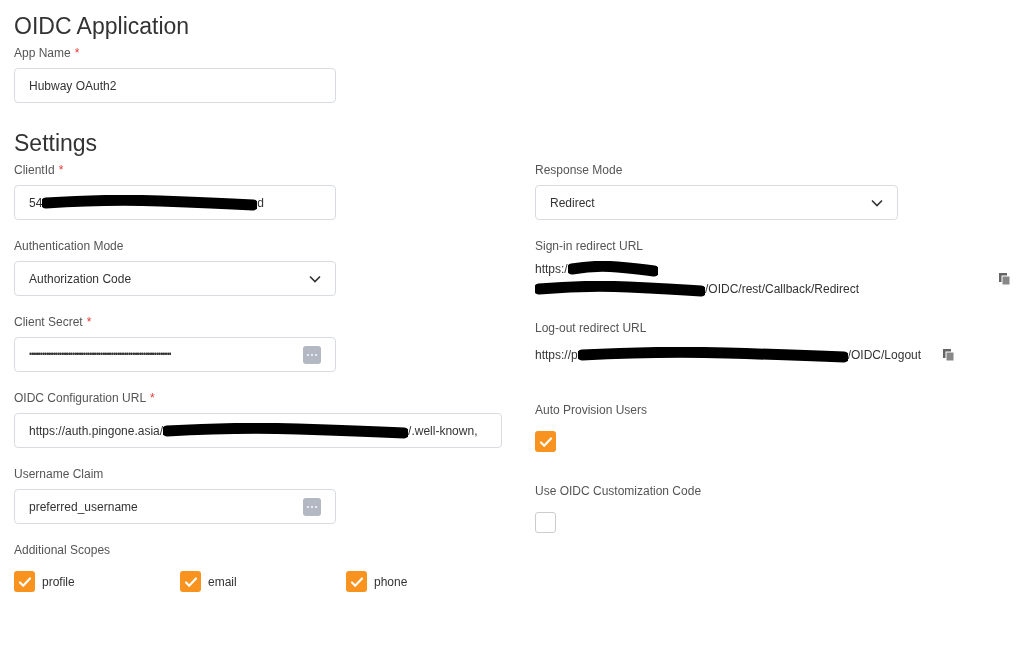 This screenshot has width=1024, height=646. What do you see at coordinates (34, 169) in the screenshot?
I see `field-label: ClientId` at bounding box center [34, 169].